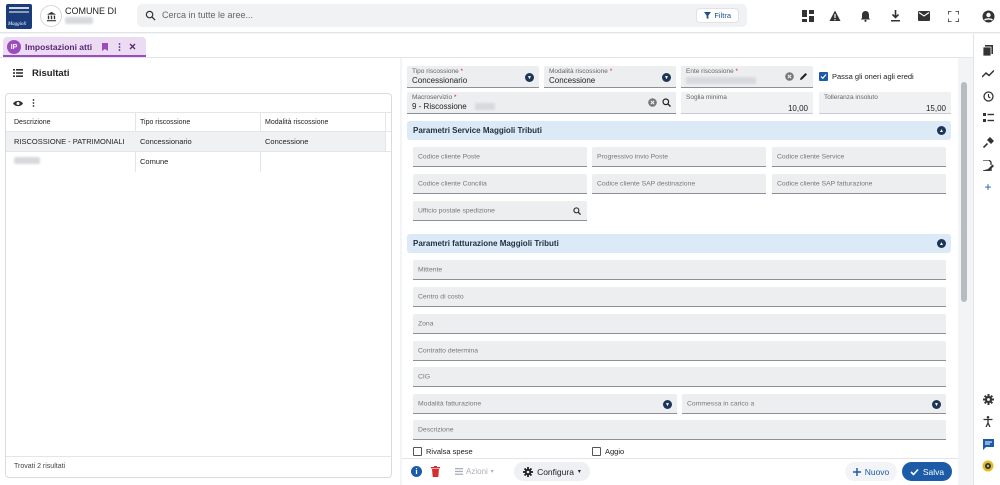 Image resolution: width=1000 pixels, height=485 pixels. Describe the element at coordinates (596, 451) in the screenshot. I see `aggio-checkbox` at that location.